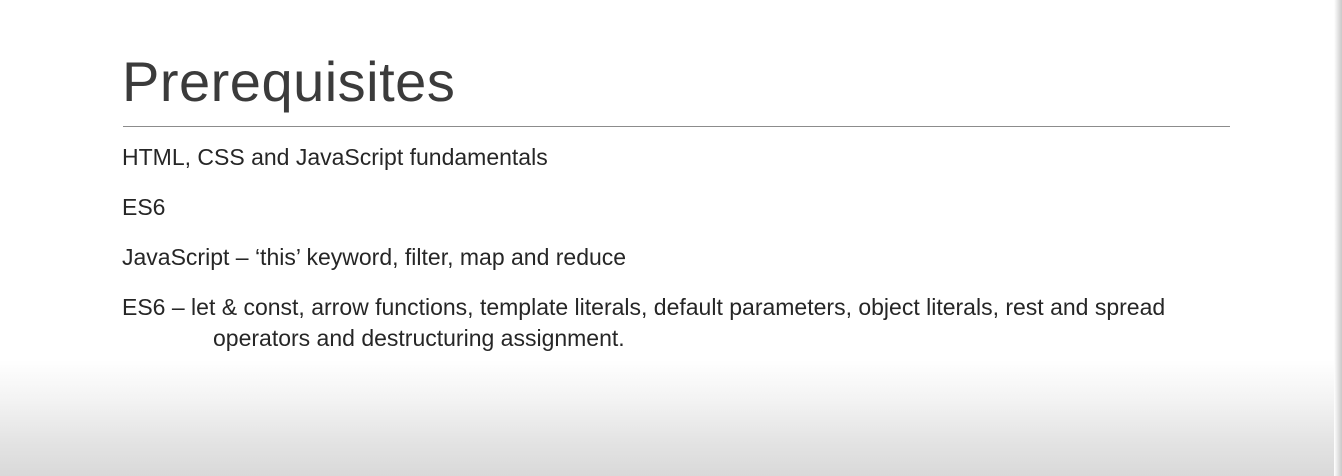 The width and height of the screenshot is (1342, 476). Describe the element at coordinates (144, 207) in the screenshot. I see `list-item: ES6` at that location.